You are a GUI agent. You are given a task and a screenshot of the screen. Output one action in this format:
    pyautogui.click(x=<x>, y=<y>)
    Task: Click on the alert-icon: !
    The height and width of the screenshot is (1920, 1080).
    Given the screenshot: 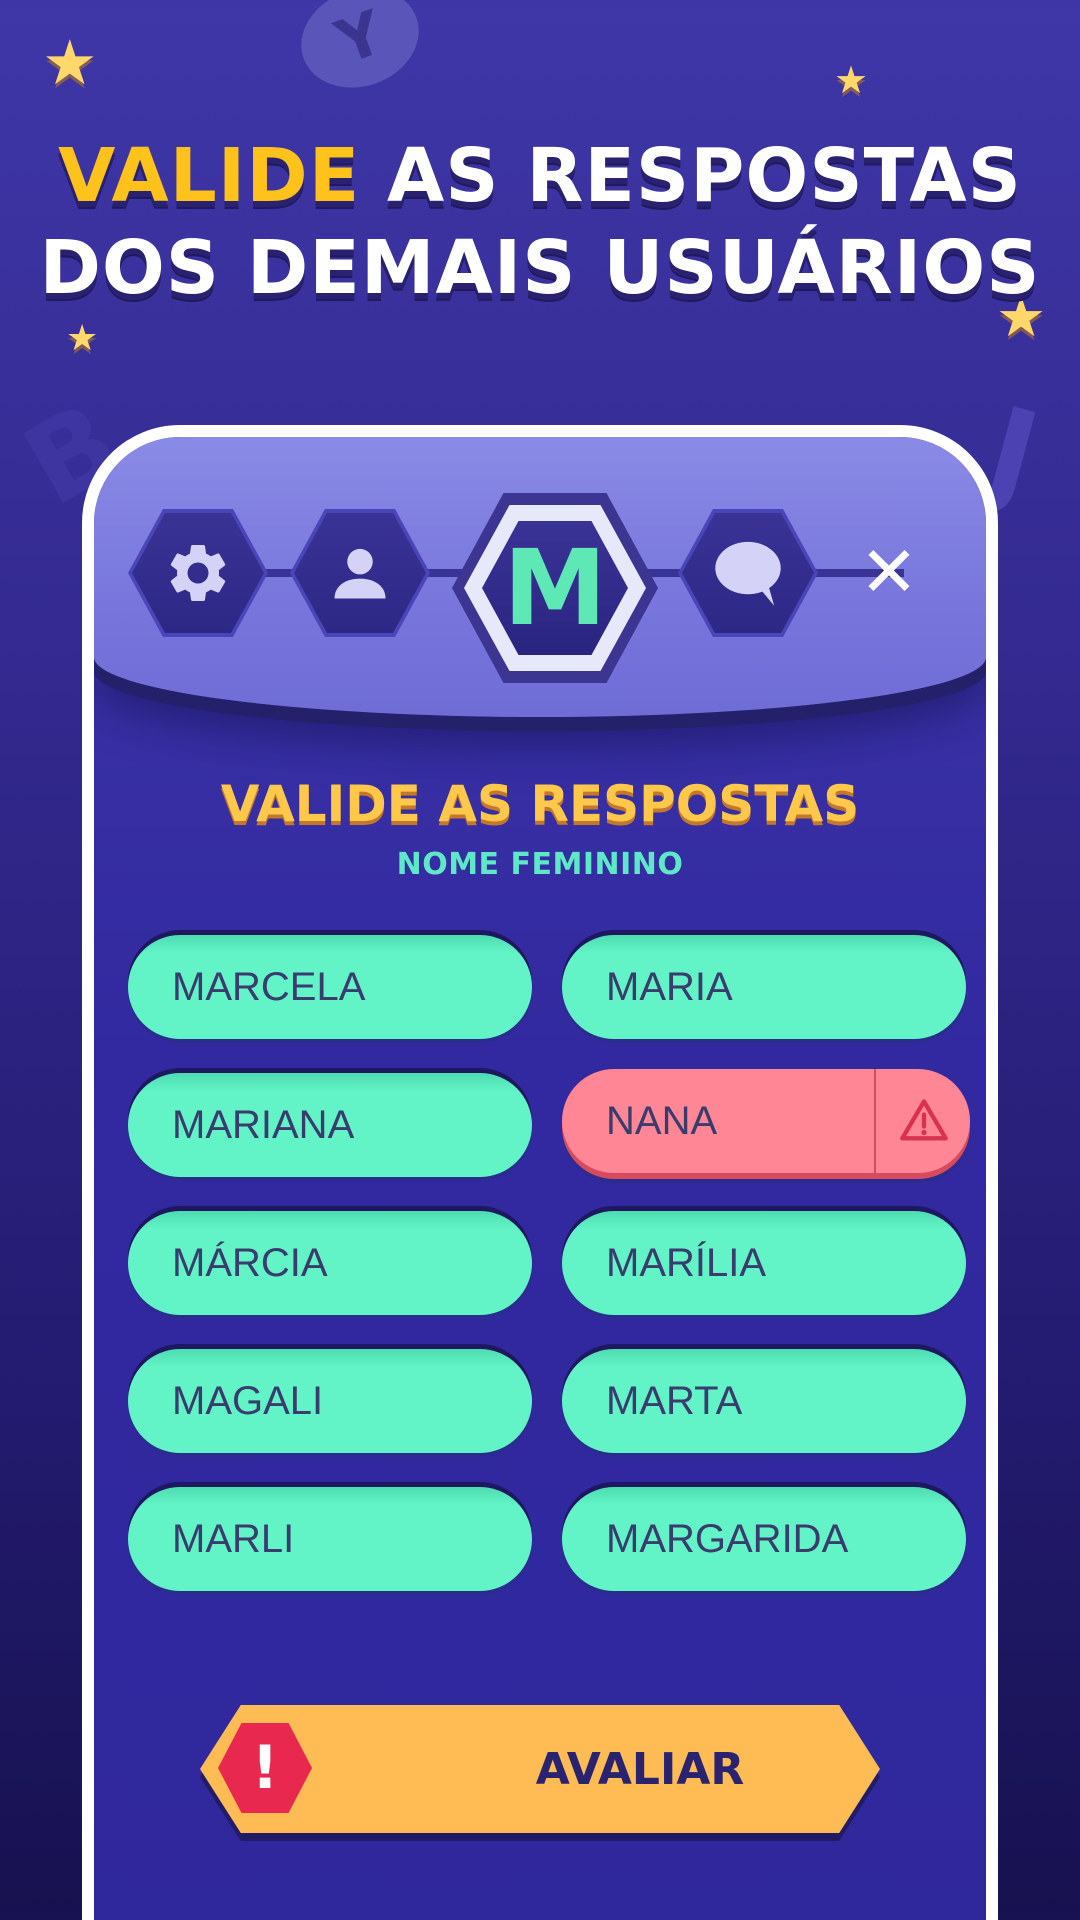 What is the action you would take?
    pyautogui.click(x=265, y=1768)
    